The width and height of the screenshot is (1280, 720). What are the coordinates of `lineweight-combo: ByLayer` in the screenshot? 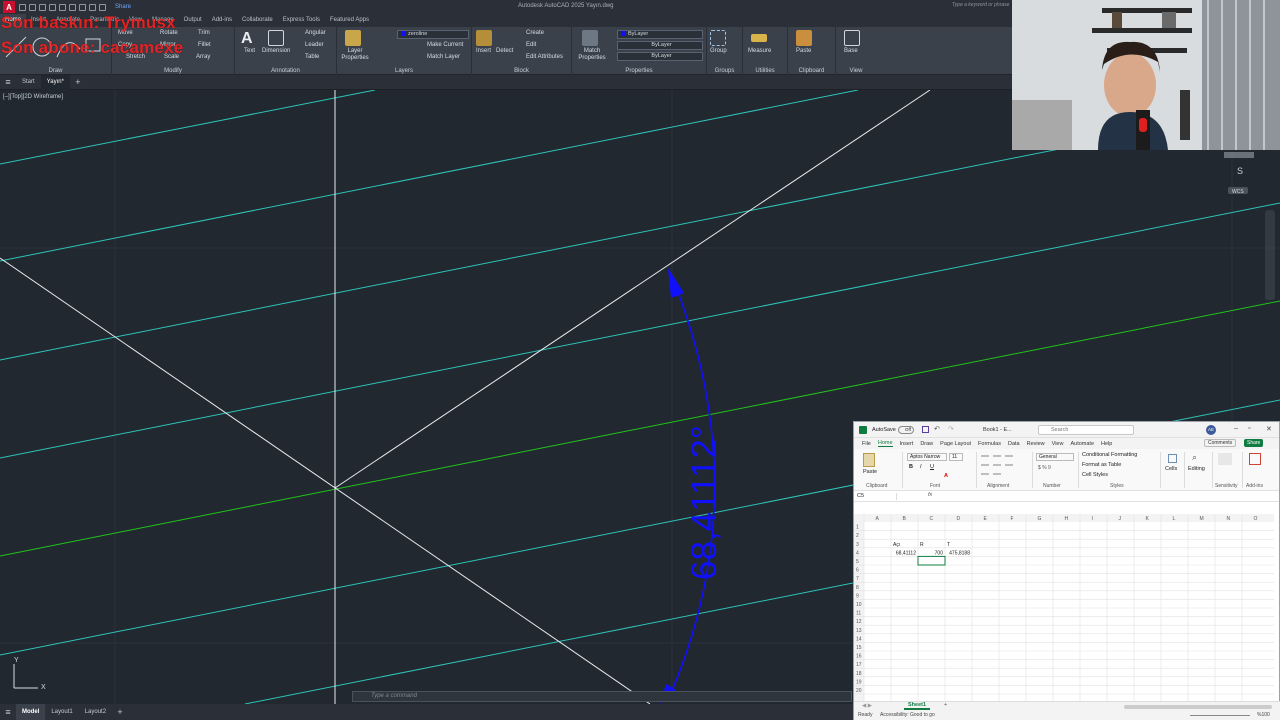 It's located at (660, 56).